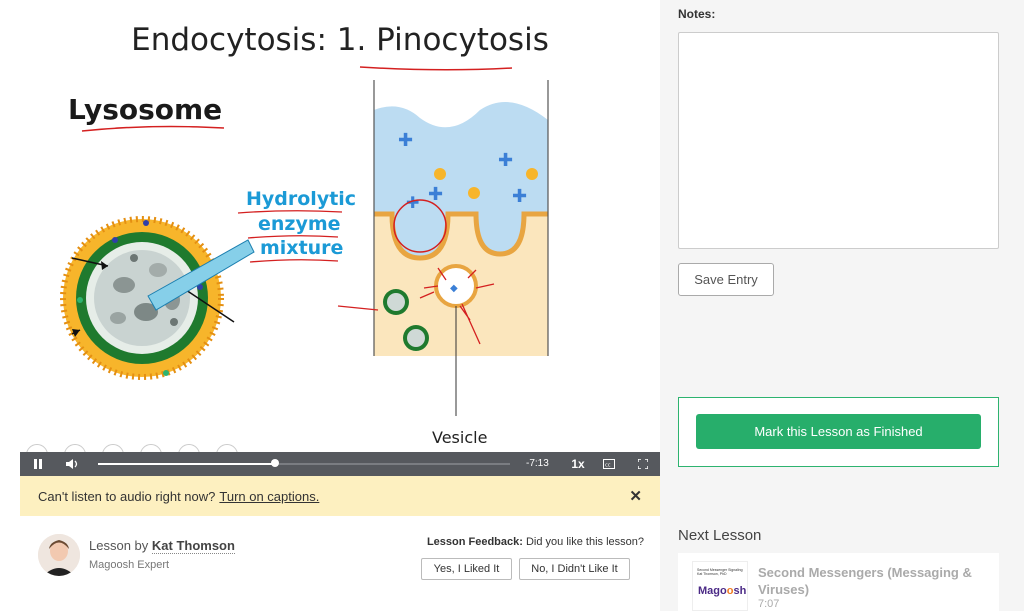 This screenshot has width=1024, height=611. I want to click on closed-captions-icon: cc, so click(609, 464).